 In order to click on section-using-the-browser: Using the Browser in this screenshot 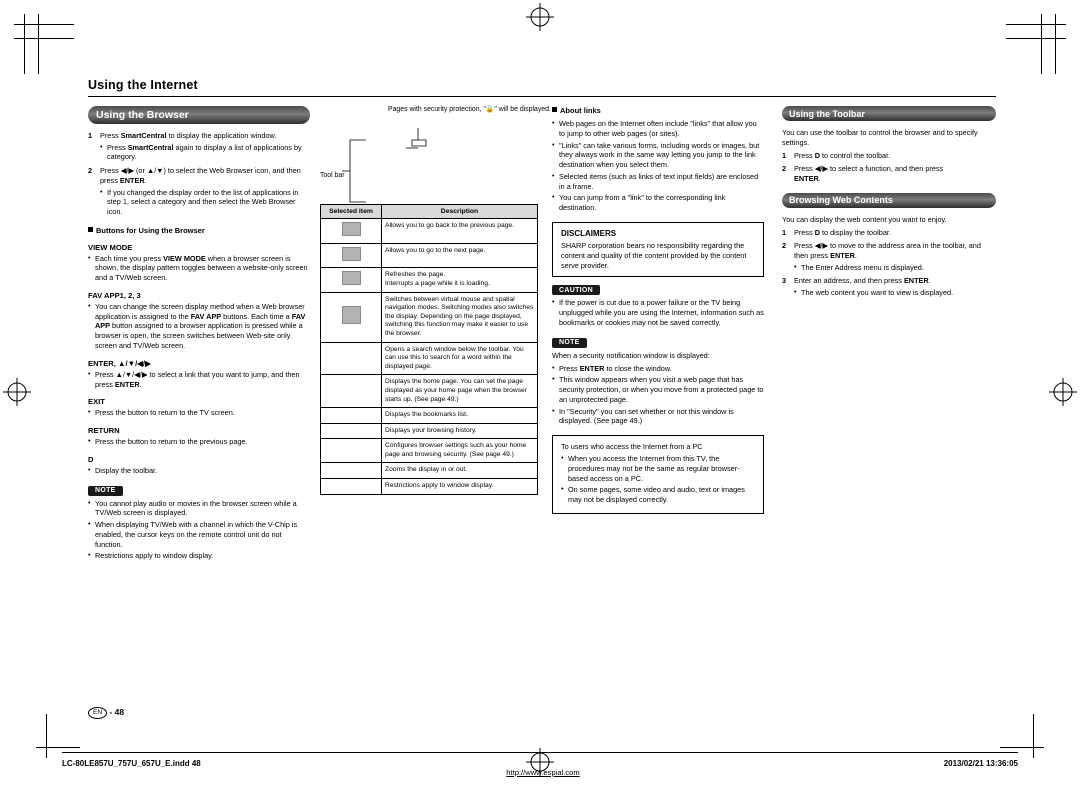, I will do `click(199, 115)`.